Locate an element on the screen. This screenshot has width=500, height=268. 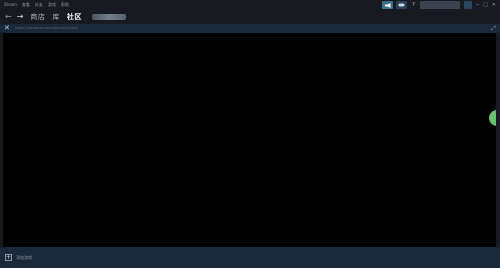
menu-item-view: 查看 is located at coordinates (26, 5).